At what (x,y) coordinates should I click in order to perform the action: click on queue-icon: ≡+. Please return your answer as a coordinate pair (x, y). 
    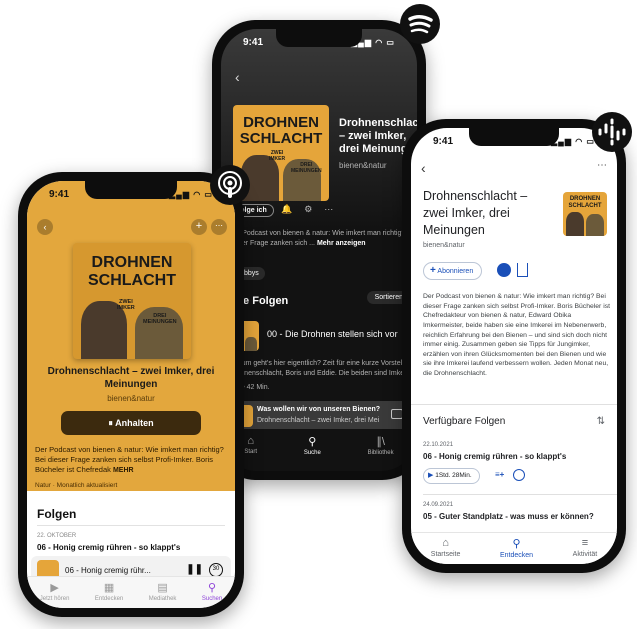
    Looking at the image, I should click on (499, 474).